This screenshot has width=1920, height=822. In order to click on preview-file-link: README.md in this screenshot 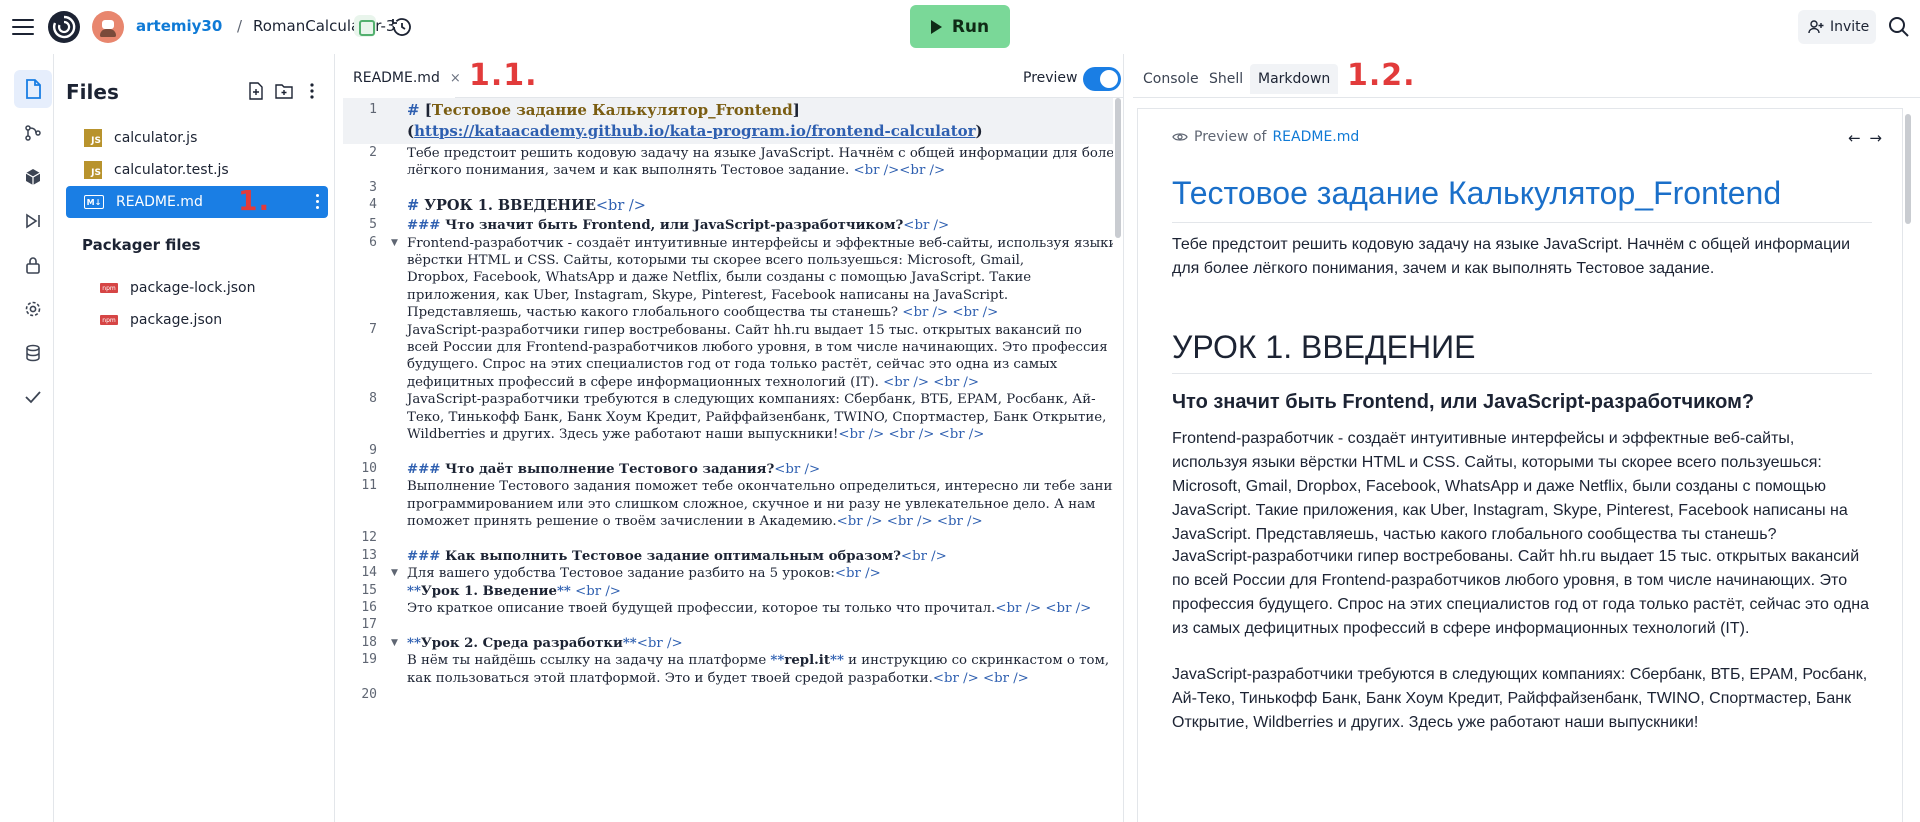, I will do `click(1315, 137)`.